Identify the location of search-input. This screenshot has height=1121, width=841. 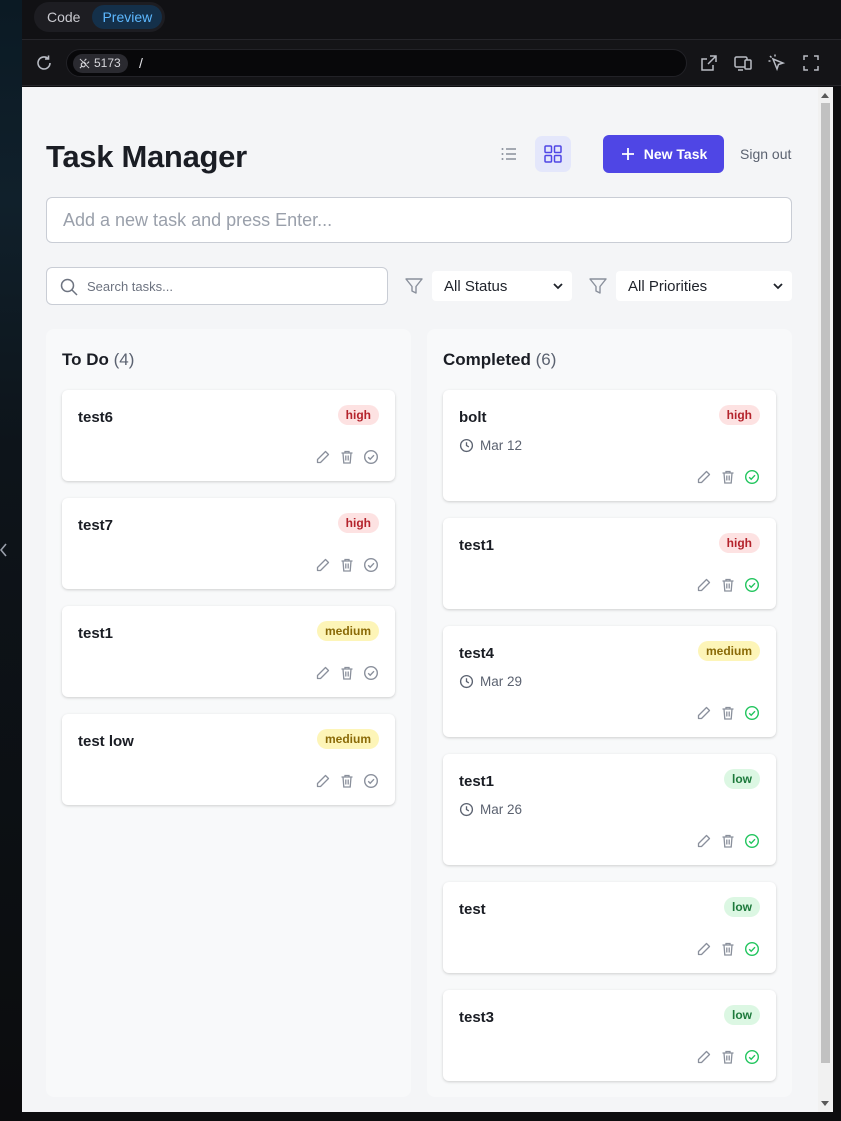
(235, 286).